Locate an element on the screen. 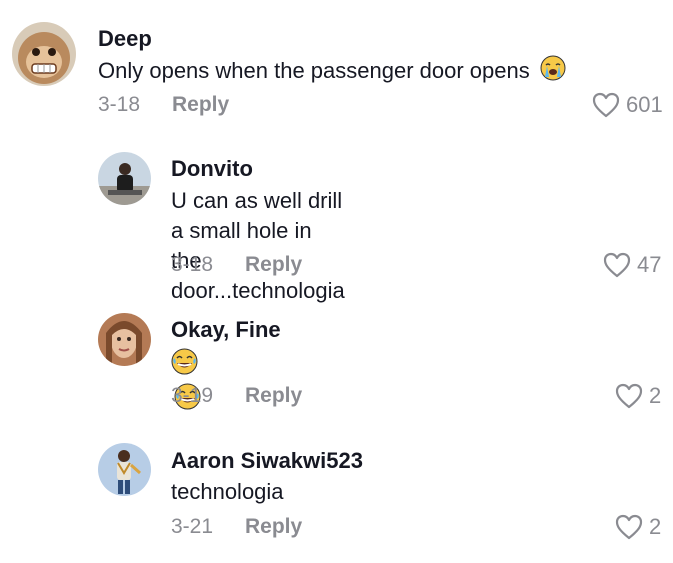 This screenshot has width=673, height=563. username: Aaron Siwakwi523 is located at coordinates (267, 461).